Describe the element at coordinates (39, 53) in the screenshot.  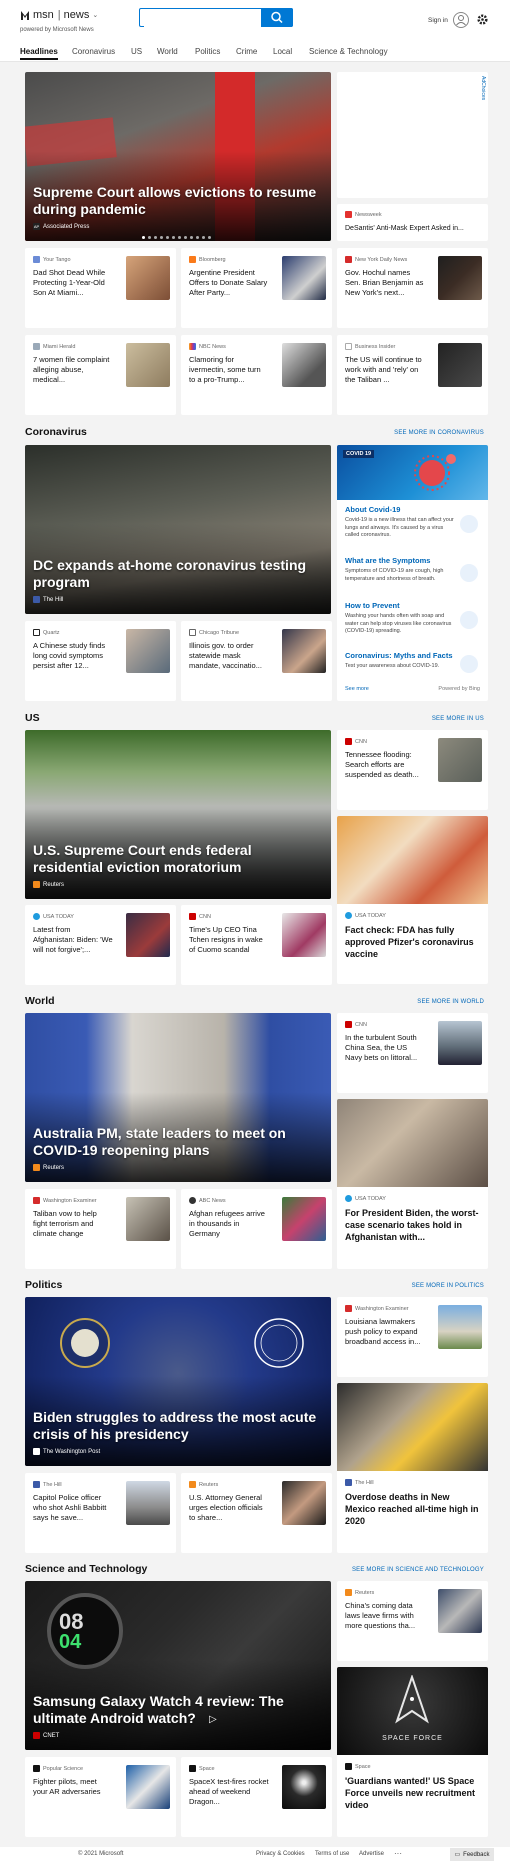
I see `tab-headlines: Headlines` at that location.